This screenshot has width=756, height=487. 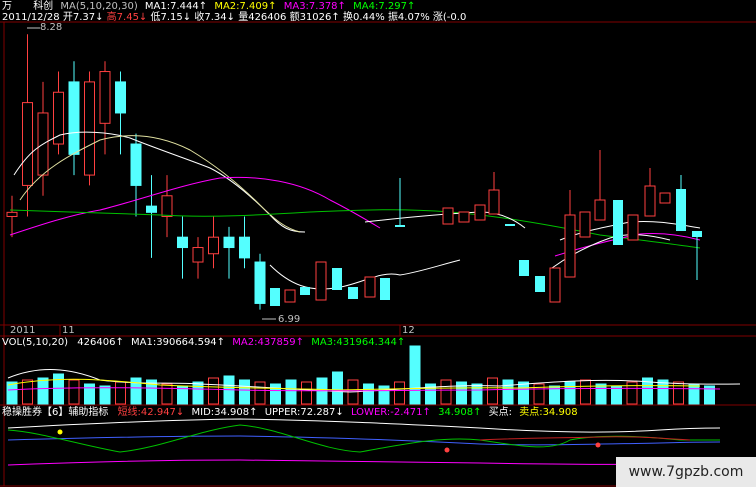 What do you see at coordinates (178, 342) in the screenshot?
I see `vol-ma1: MA1:390664.594↑` at bounding box center [178, 342].